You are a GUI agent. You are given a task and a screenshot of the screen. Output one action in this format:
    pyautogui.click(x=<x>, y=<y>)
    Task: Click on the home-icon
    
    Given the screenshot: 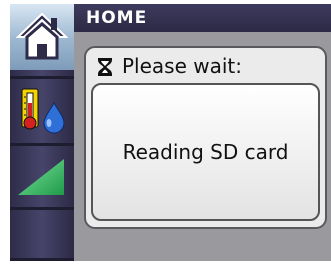 What is the action you would take?
    pyautogui.click(x=42, y=36)
    